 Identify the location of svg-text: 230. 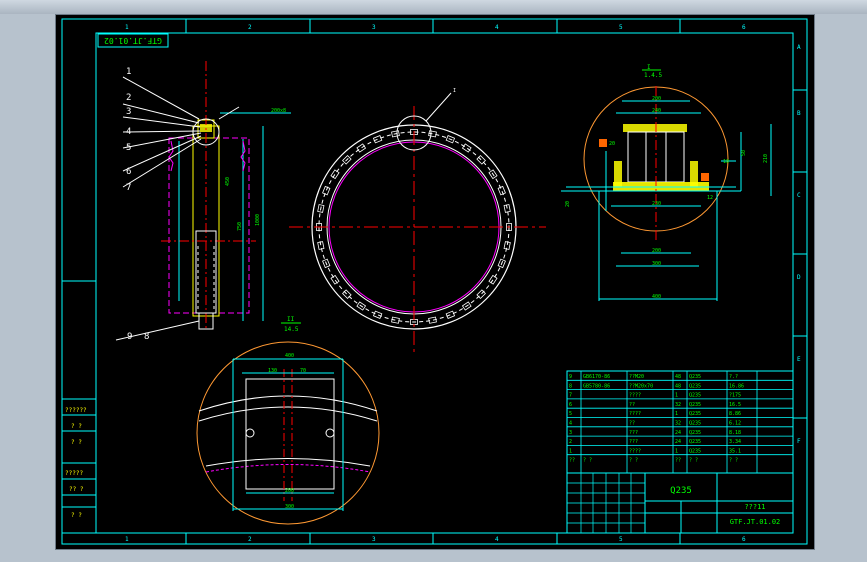
(656, 204).